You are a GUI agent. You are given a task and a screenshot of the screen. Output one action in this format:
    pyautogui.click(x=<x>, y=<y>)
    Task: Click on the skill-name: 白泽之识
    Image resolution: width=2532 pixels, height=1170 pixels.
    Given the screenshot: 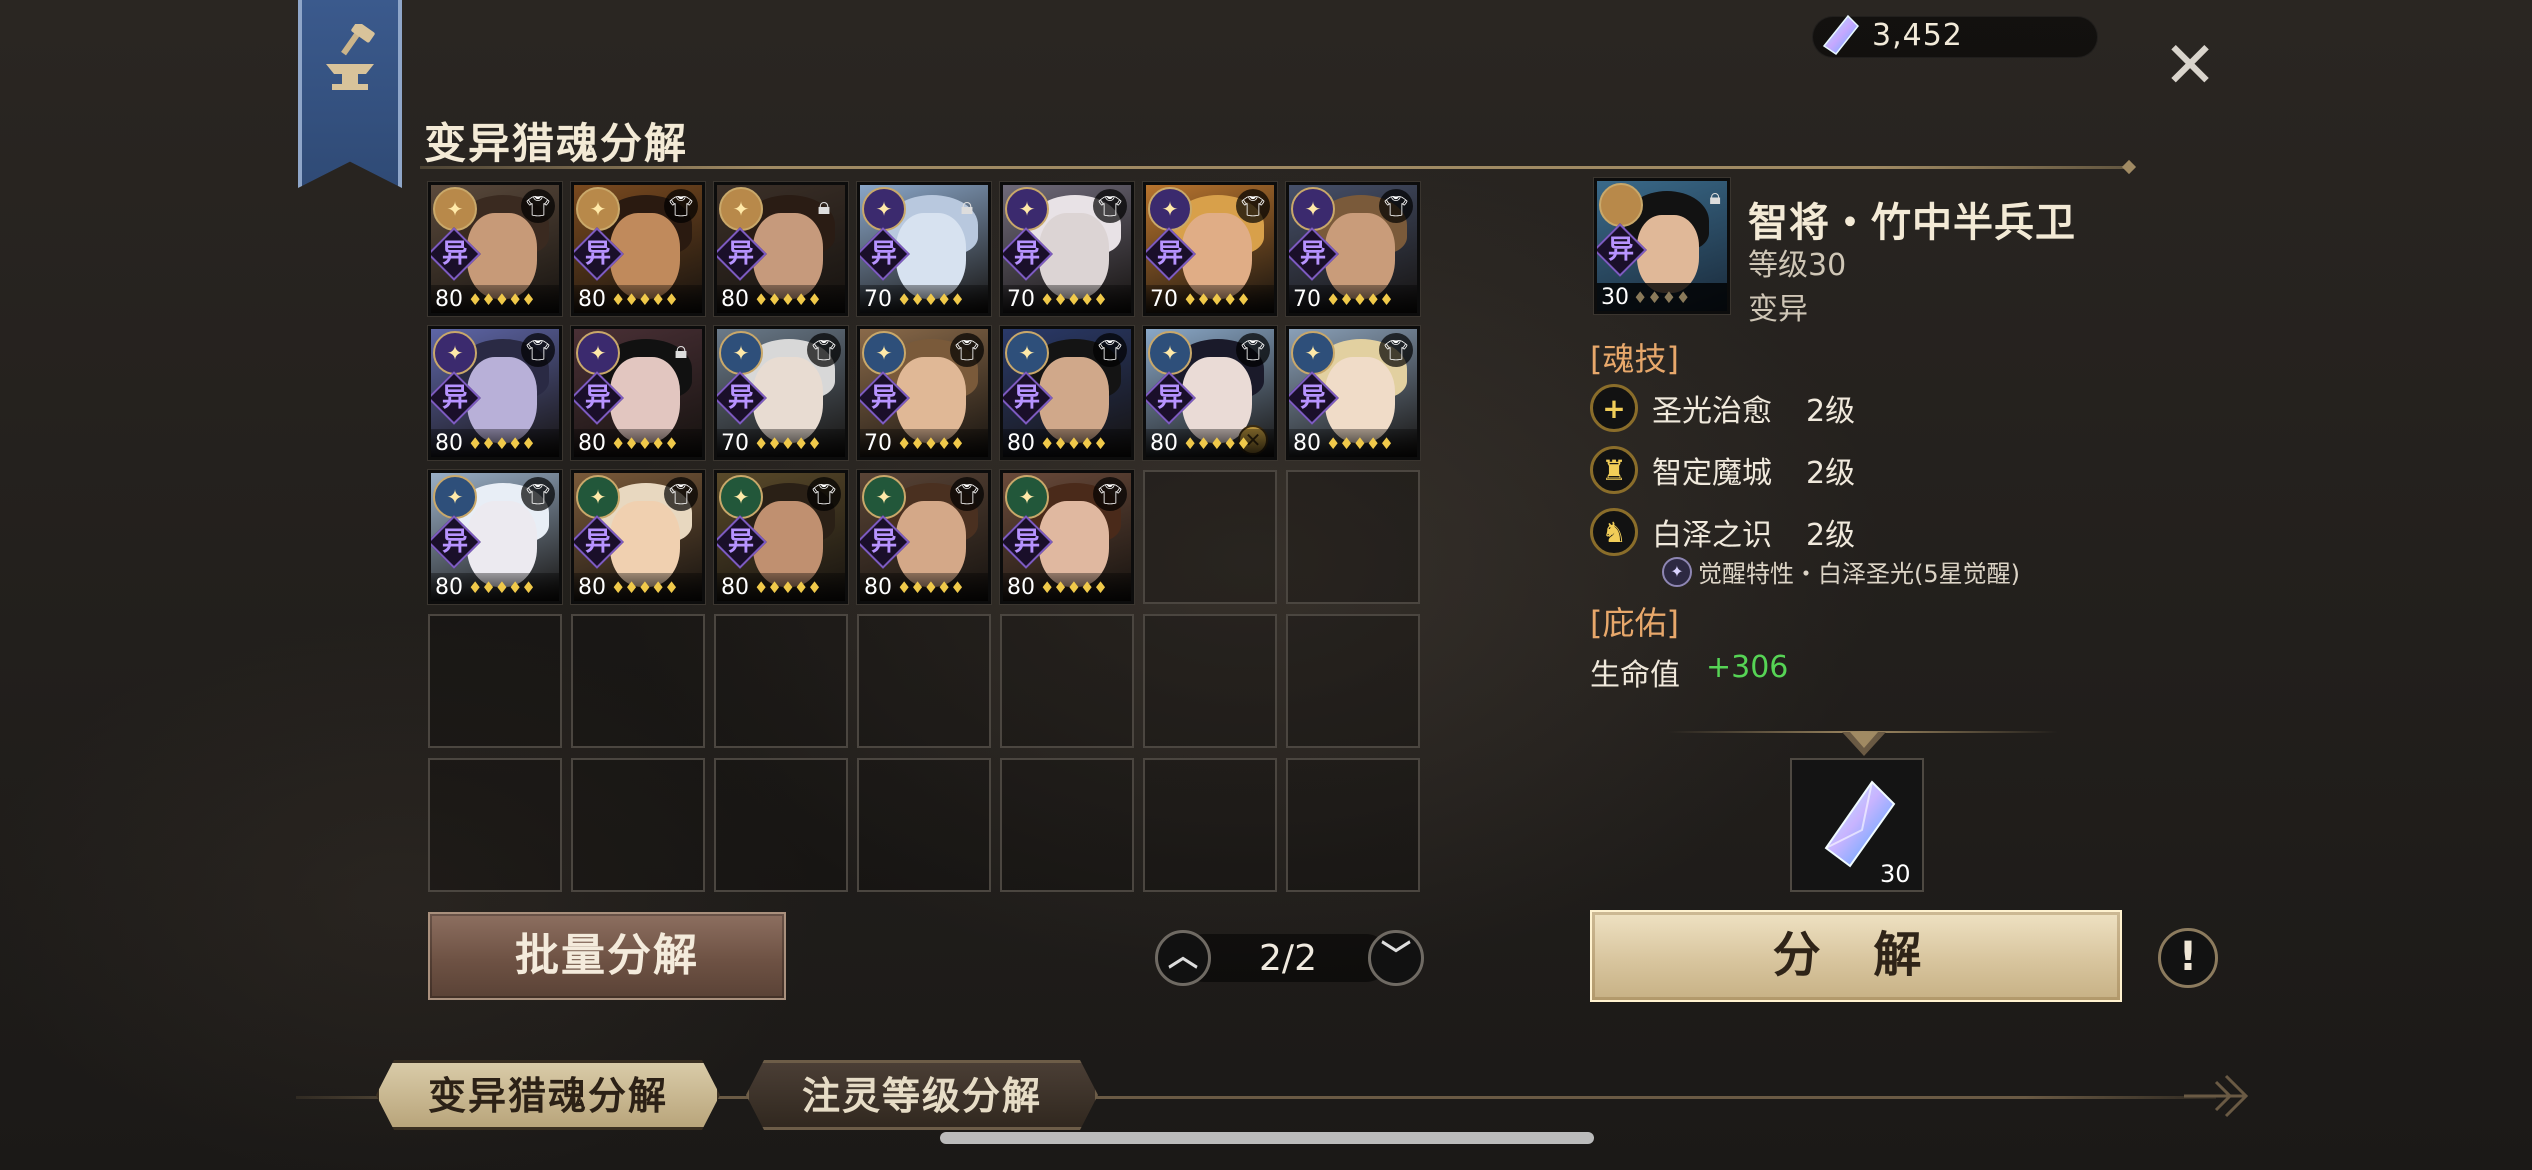 What is the action you would take?
    pyautogui.click(x=1712, y=535)
    